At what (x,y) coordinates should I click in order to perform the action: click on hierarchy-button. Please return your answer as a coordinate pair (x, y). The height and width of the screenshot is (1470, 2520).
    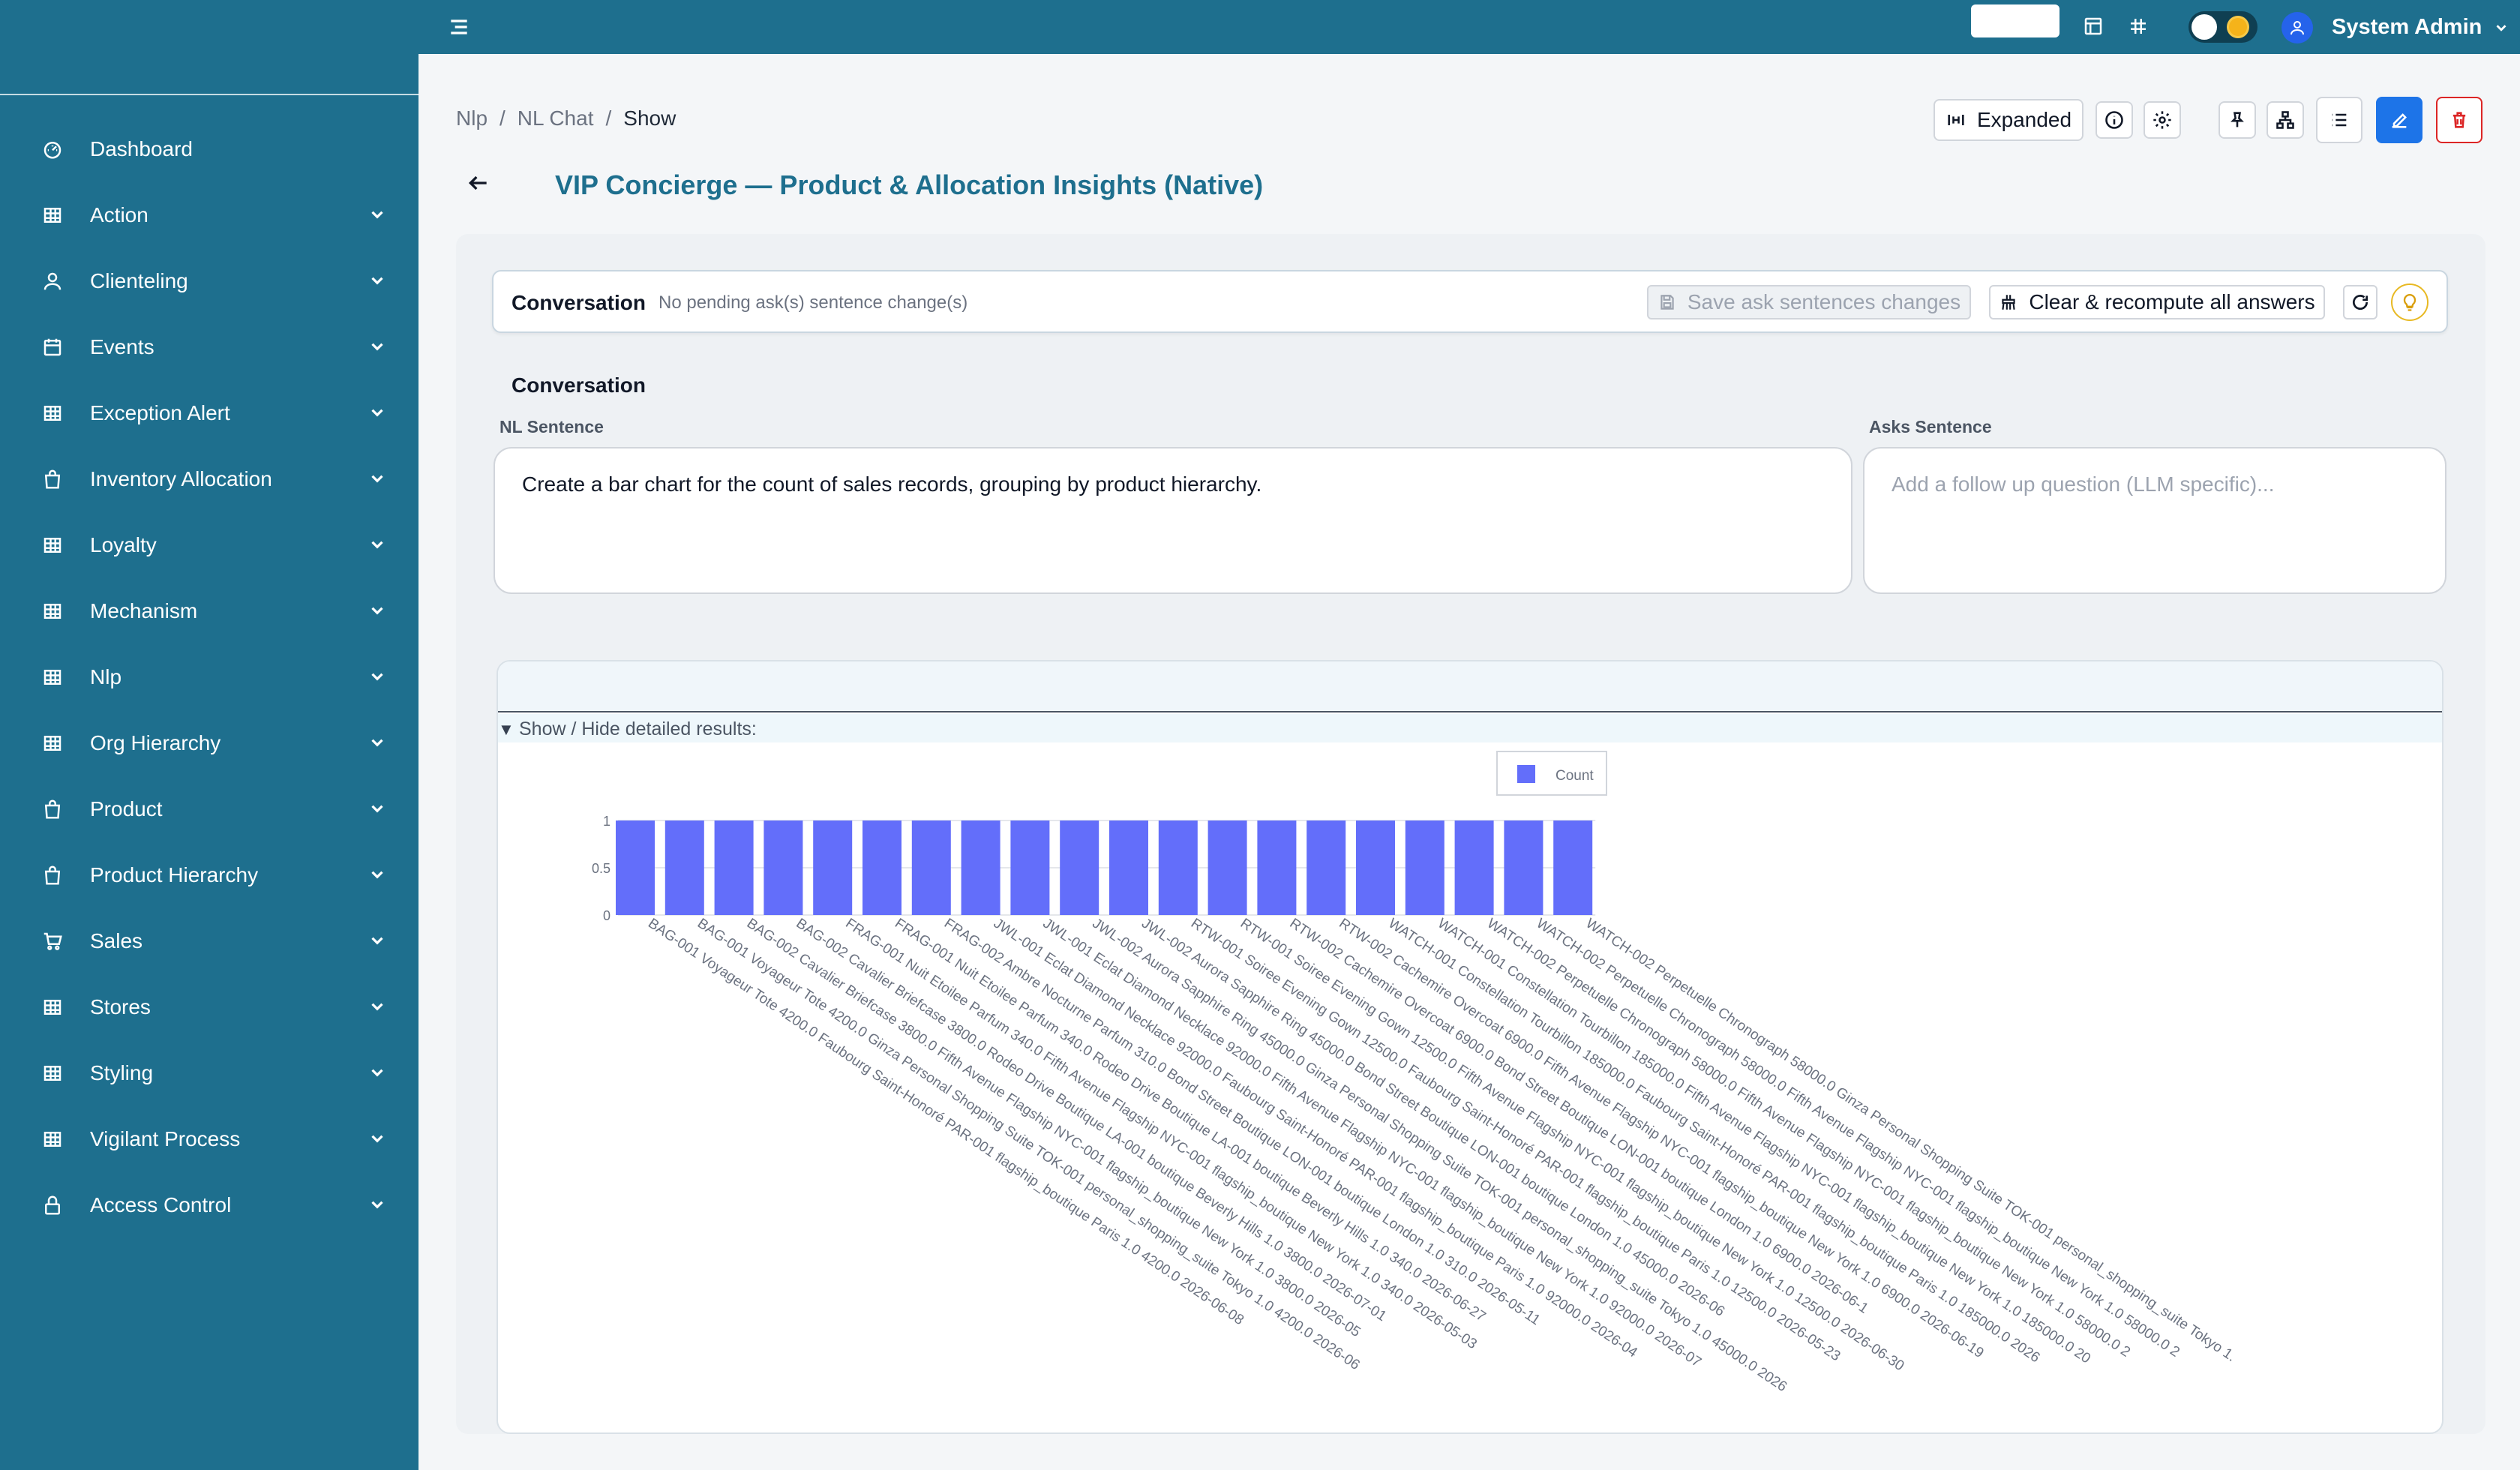
    Looking at the image, I should click on (2285, 120).